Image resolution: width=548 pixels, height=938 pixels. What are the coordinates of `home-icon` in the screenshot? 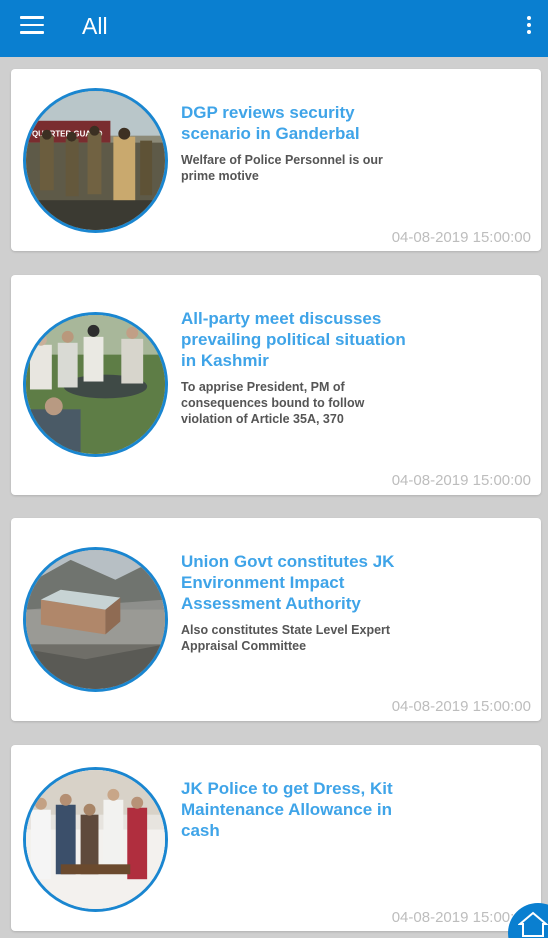 It's located at (533, 924).